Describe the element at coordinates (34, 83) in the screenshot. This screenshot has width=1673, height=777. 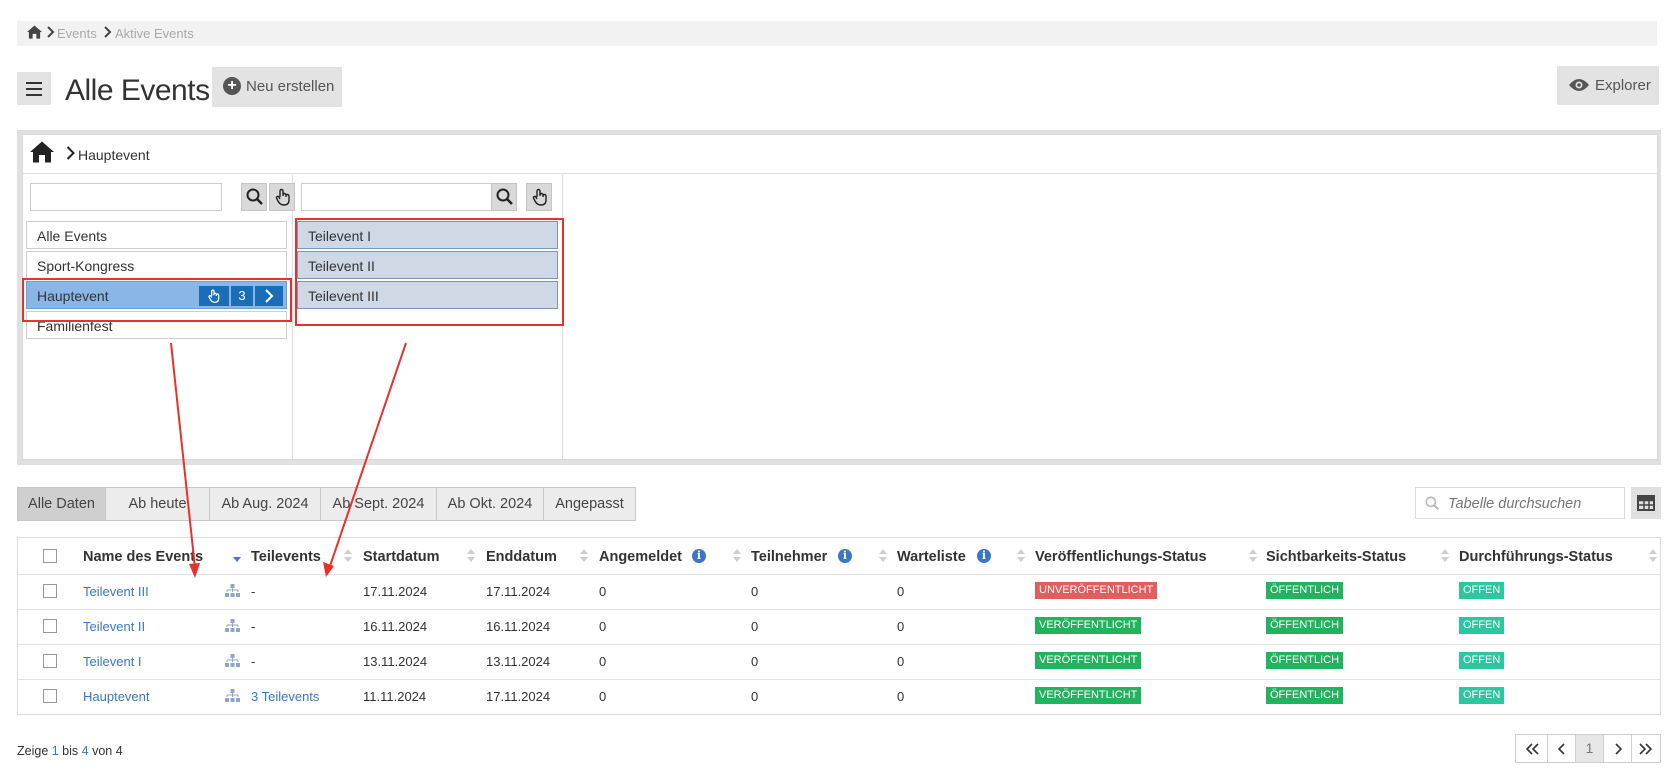
I see `hamburger-icon` at that location.